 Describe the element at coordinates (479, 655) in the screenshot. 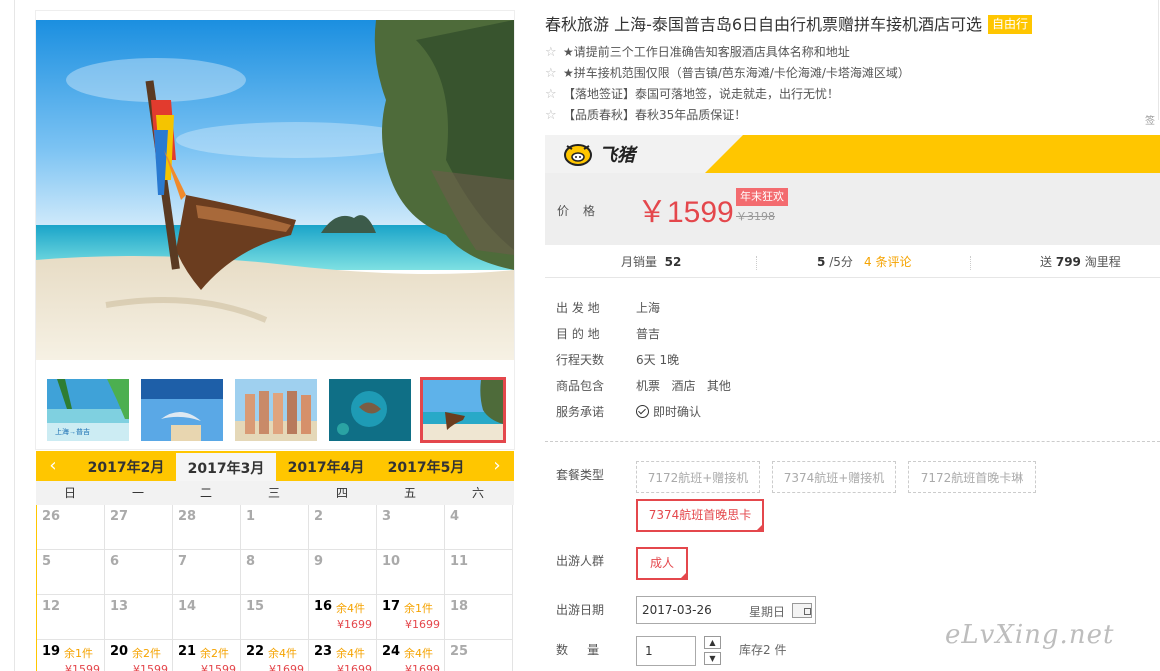

I see `calendar-day-cell: 25` at that location.